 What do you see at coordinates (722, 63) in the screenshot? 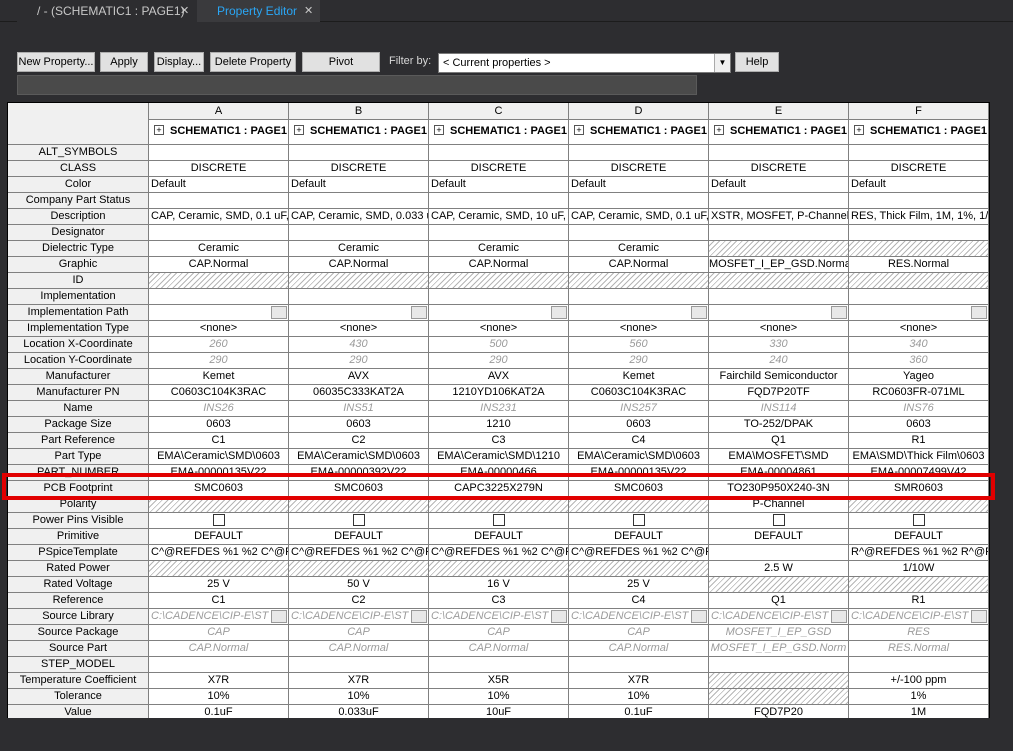
I see `chevron-down-icon: ▼` at bounding box center [722, 63].